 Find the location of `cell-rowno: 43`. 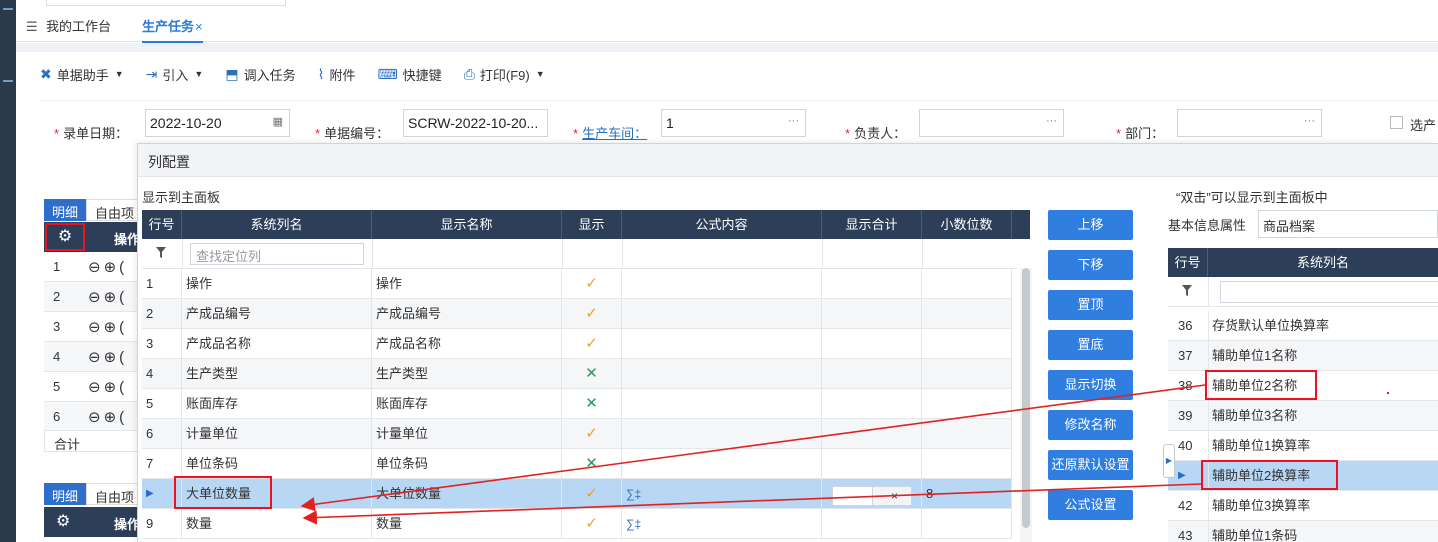

cell-rowno: 43 is located at coordinates (1185, 535).